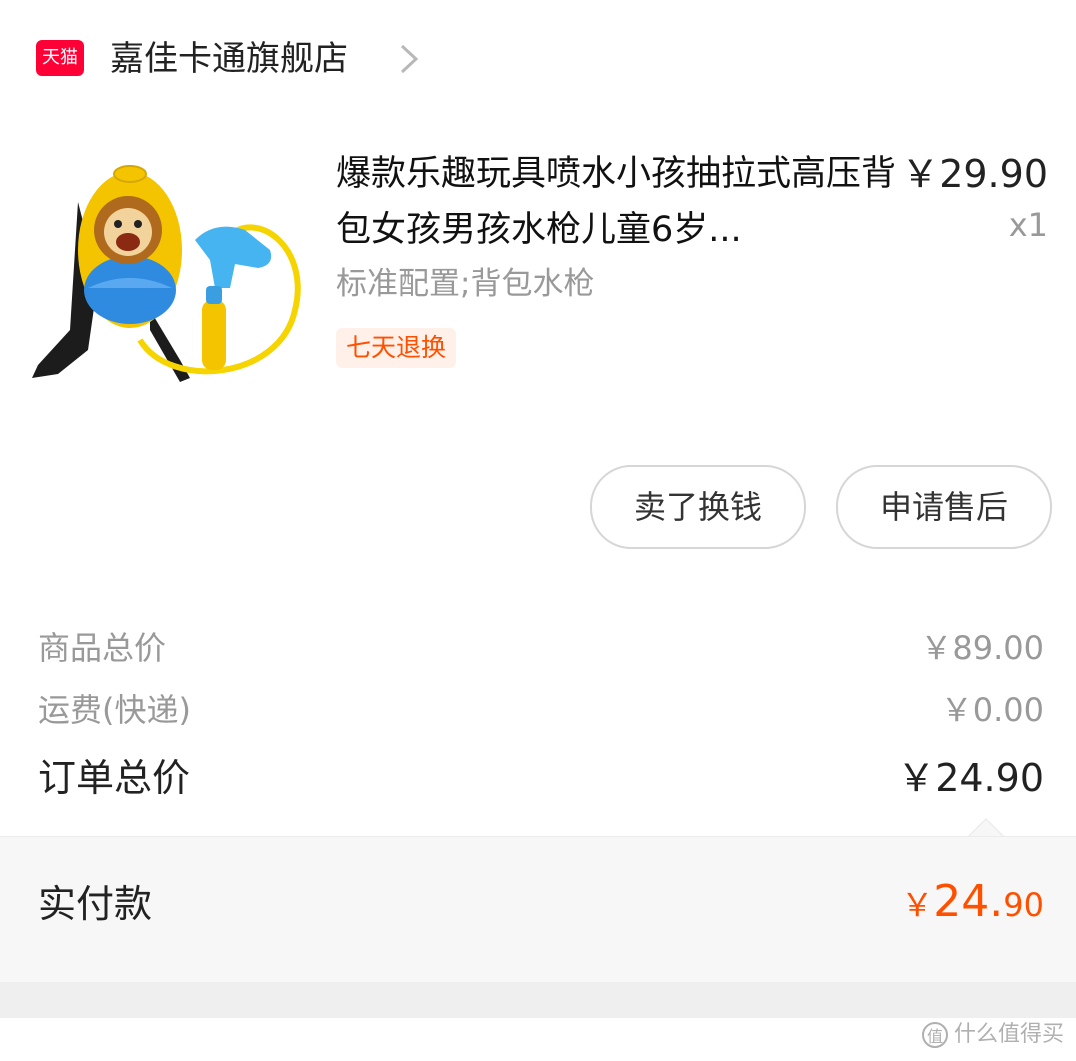 The height and width of the screenshot is (1061, 1076). What do you see at coordinates (992, 710) in the screenshot?
I see `shipping-value: ￥0.00` at bounding box center [992, 710].